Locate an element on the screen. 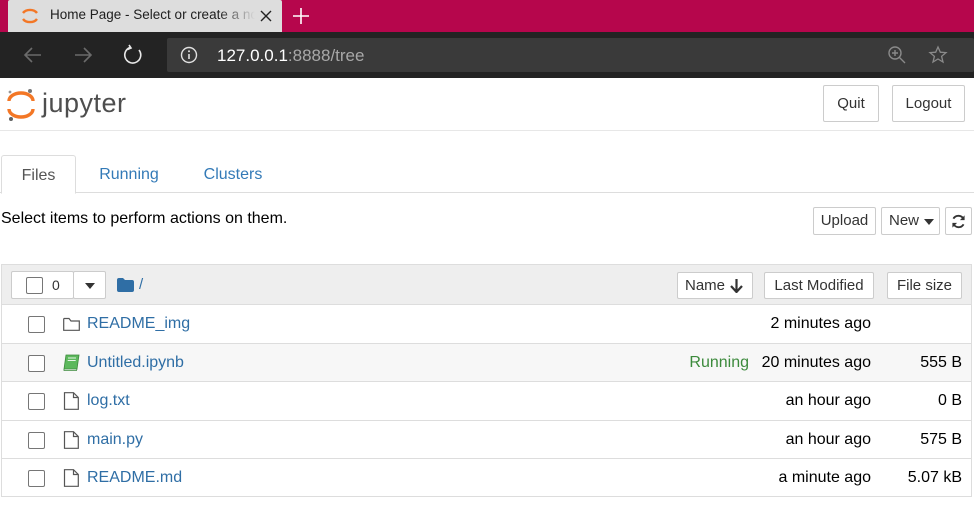 Image resolution: width=974 pixels, height=513 pixels. page-header: jupyter Quit Logout is located at coordinates (487, 104).